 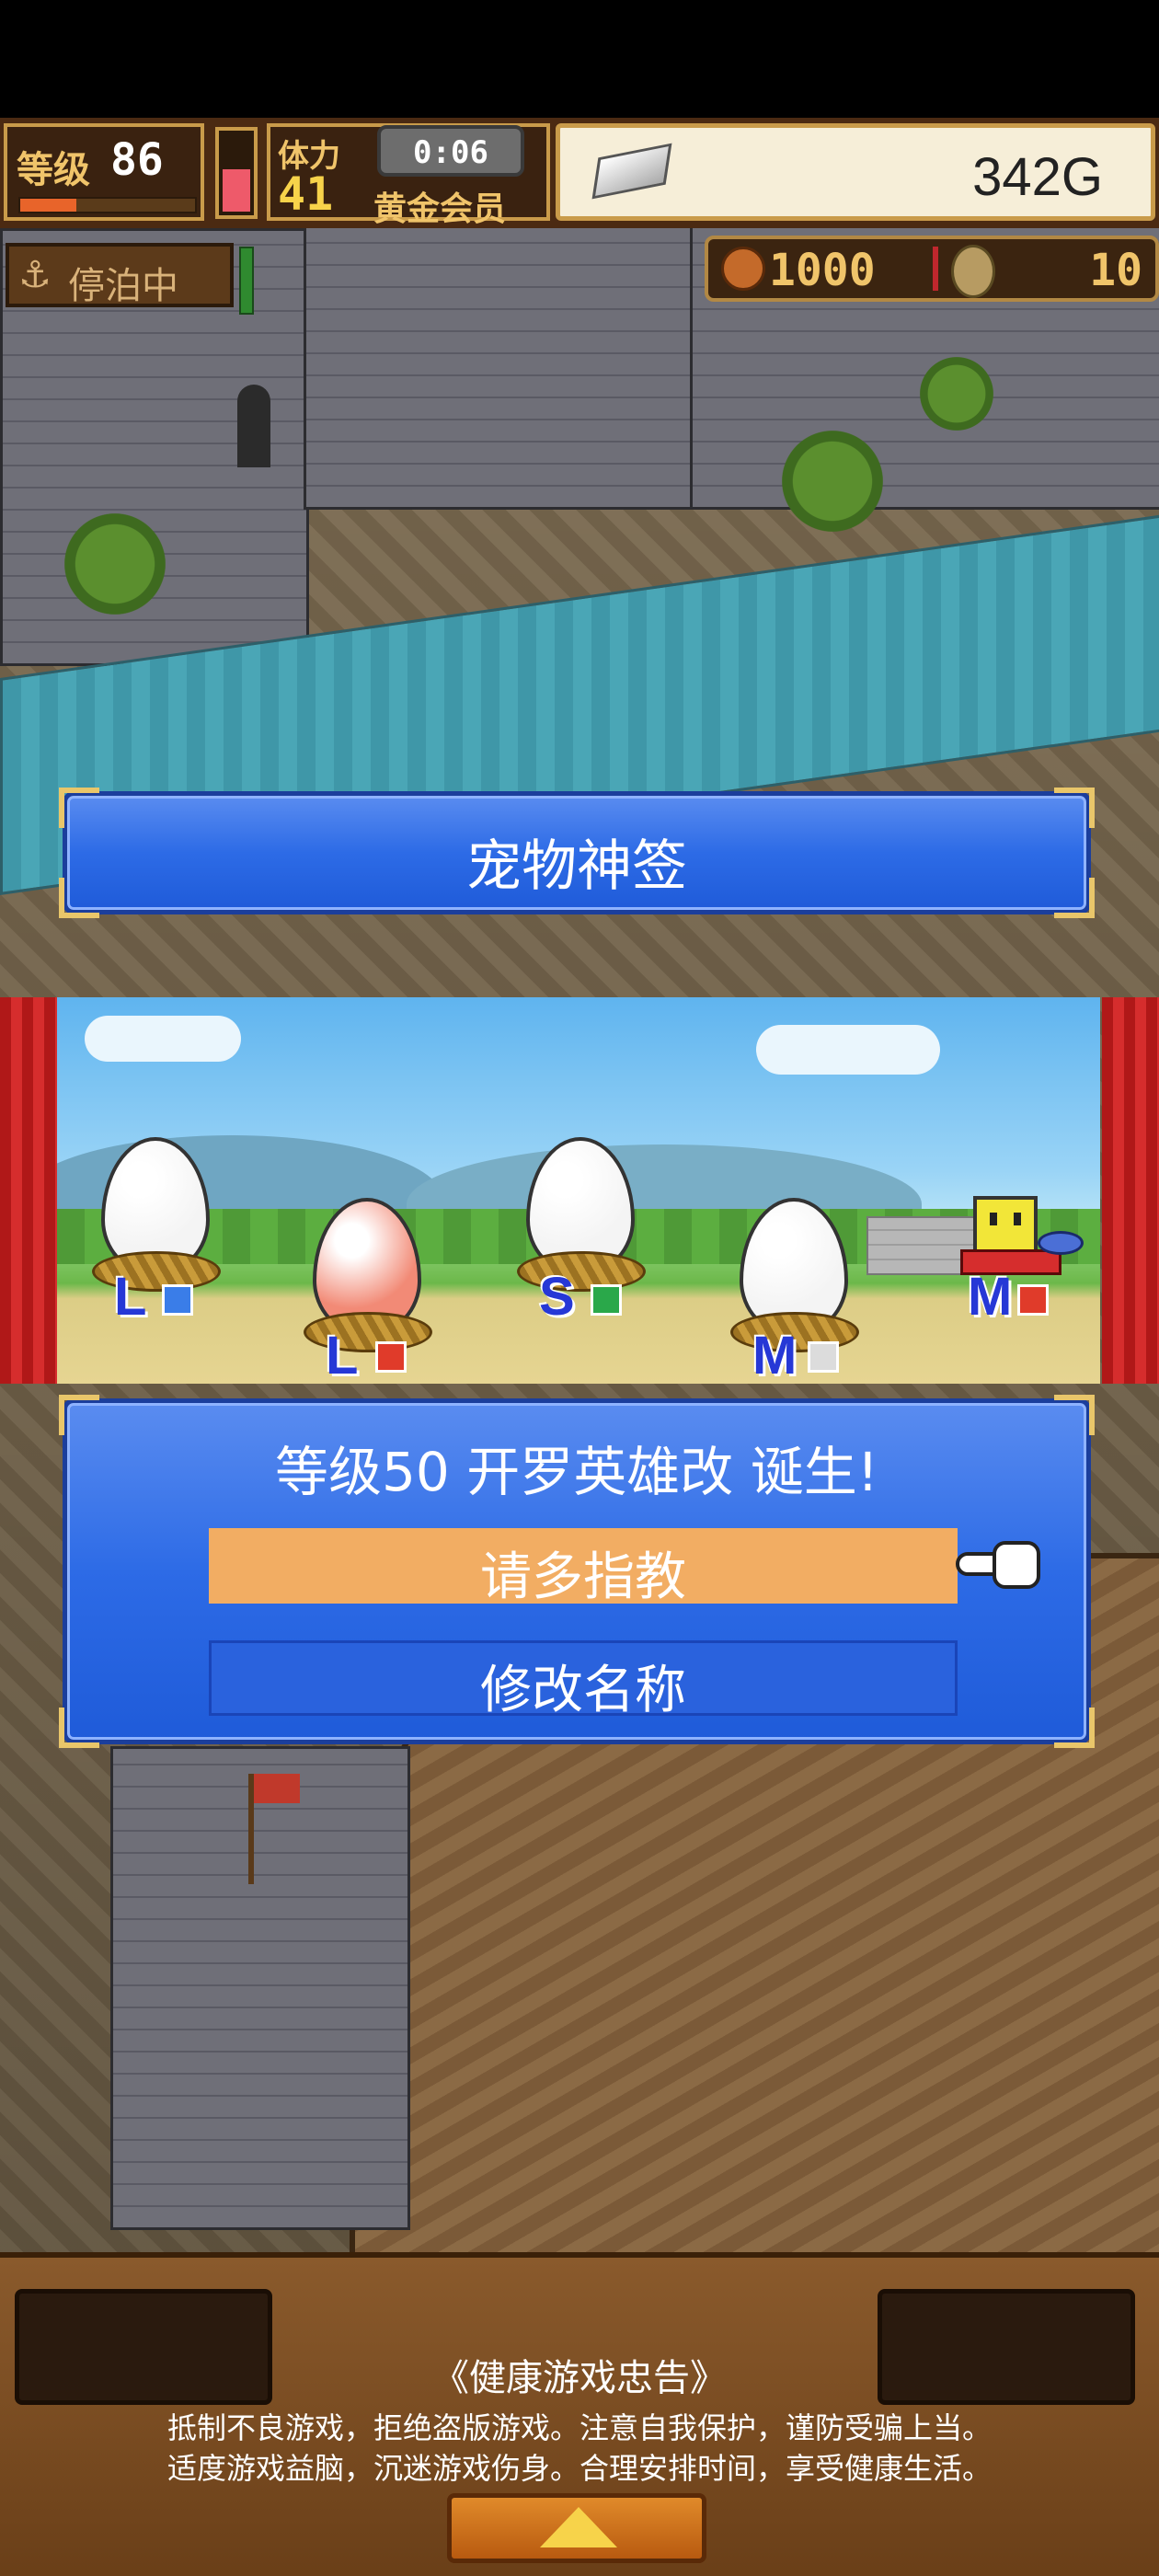 I want to click on pointing-hand-cursor-icon, so click(x=1000, y=1564).